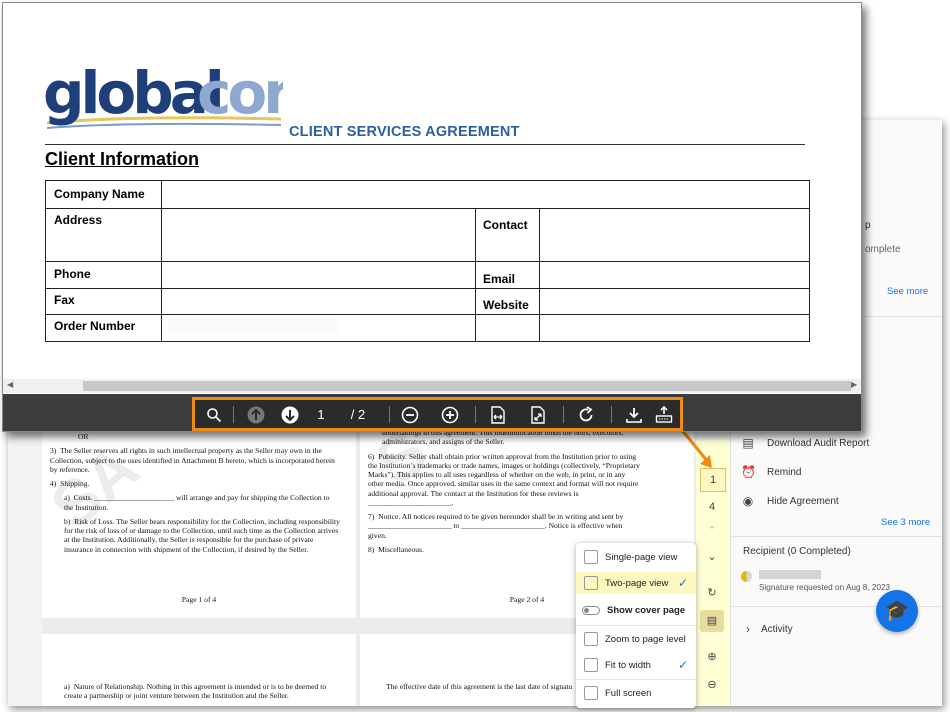 The width and height of the screenshot is (950, 712). I want to click on two-page-view-label: Two-page view, so click(637, 583).